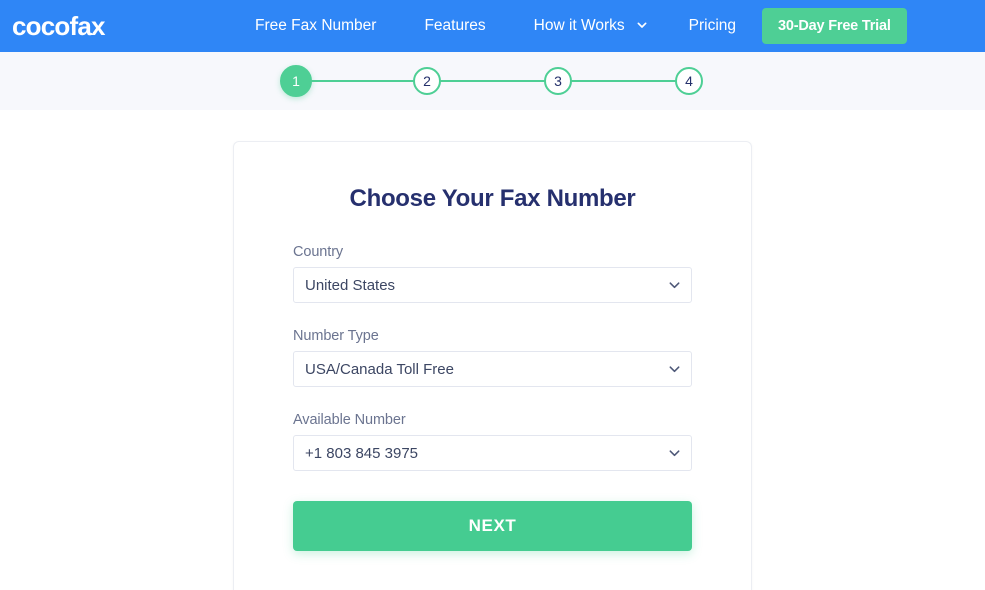 This screenshot has height=590, width=985. I want to click on stepper-step-1-number: 1, so click(296, 81).